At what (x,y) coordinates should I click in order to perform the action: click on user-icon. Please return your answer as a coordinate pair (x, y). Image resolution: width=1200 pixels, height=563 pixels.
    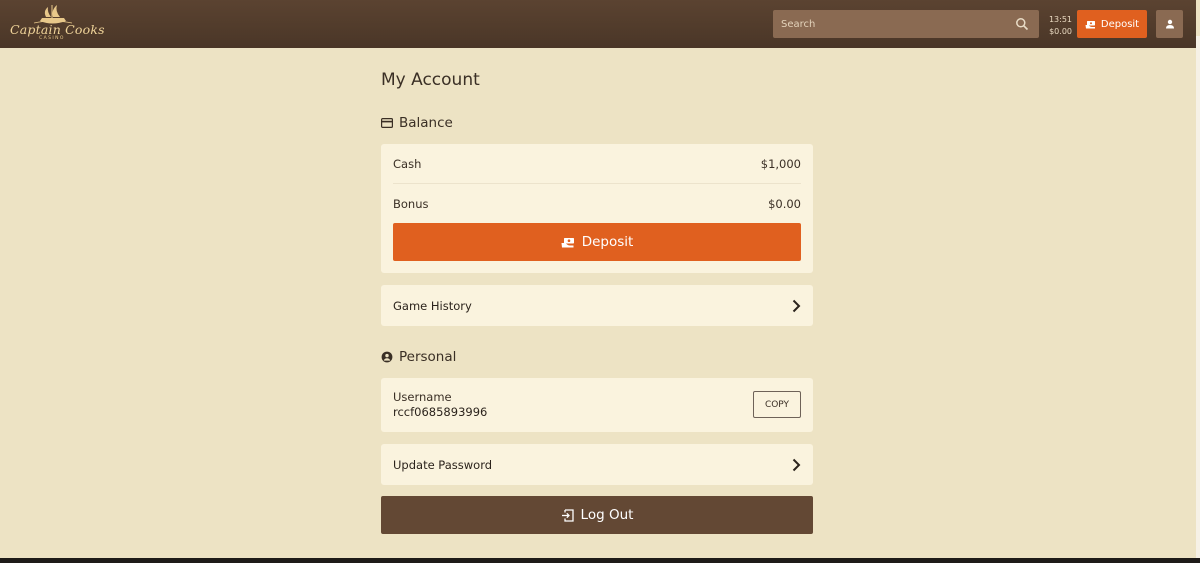
    Looking at the image, I should click on (1169, 24).